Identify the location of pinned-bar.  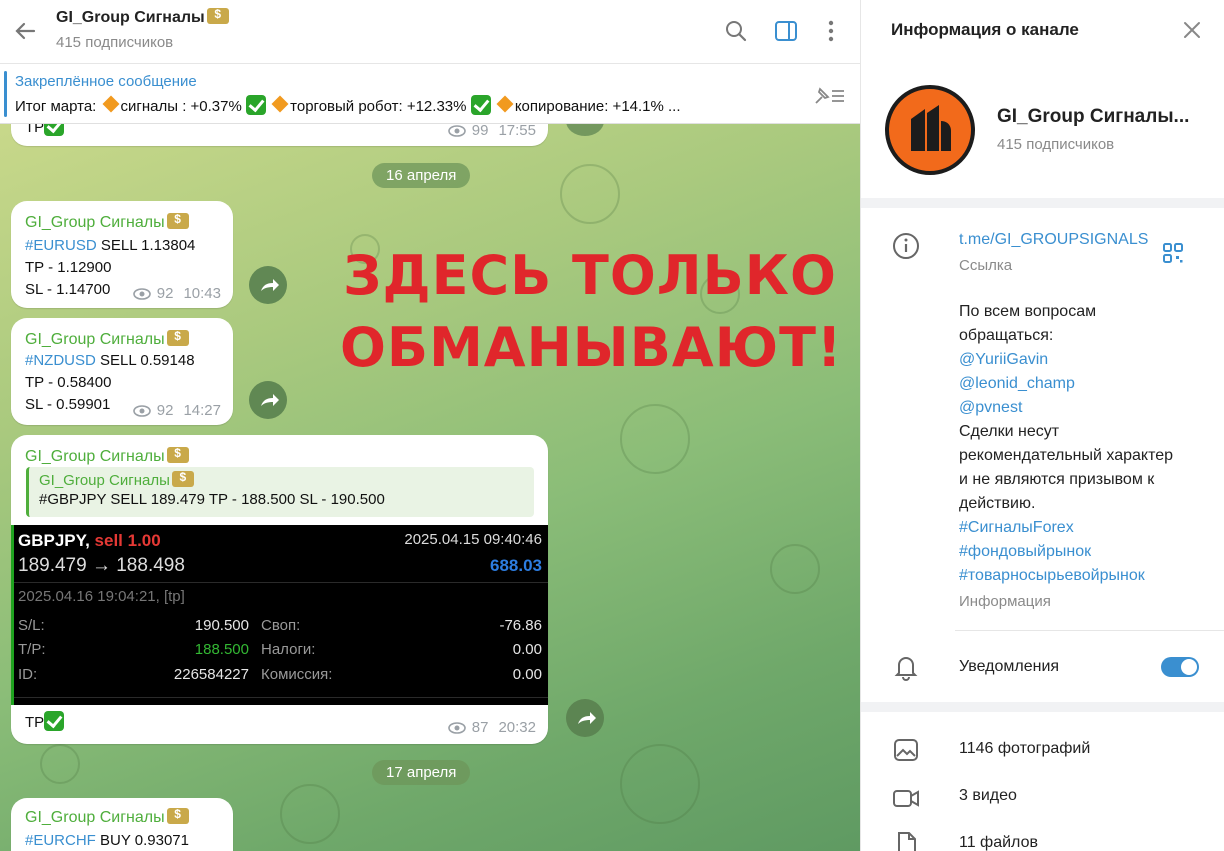
(5, 94).